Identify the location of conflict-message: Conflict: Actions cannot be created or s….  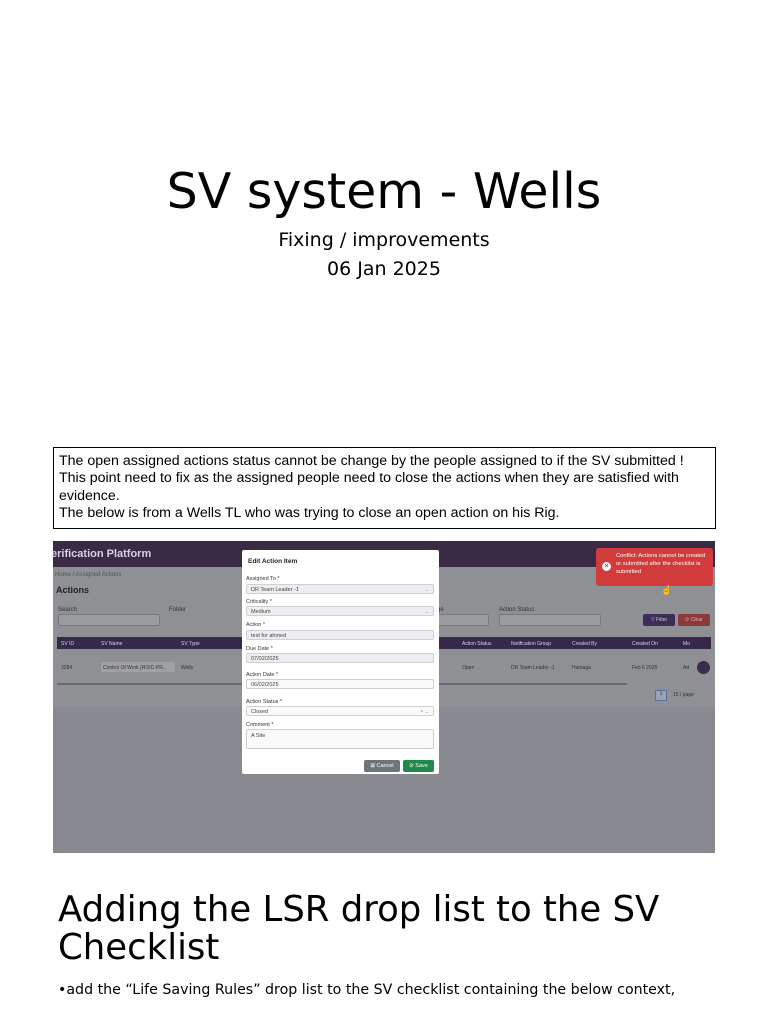
(661, 564).